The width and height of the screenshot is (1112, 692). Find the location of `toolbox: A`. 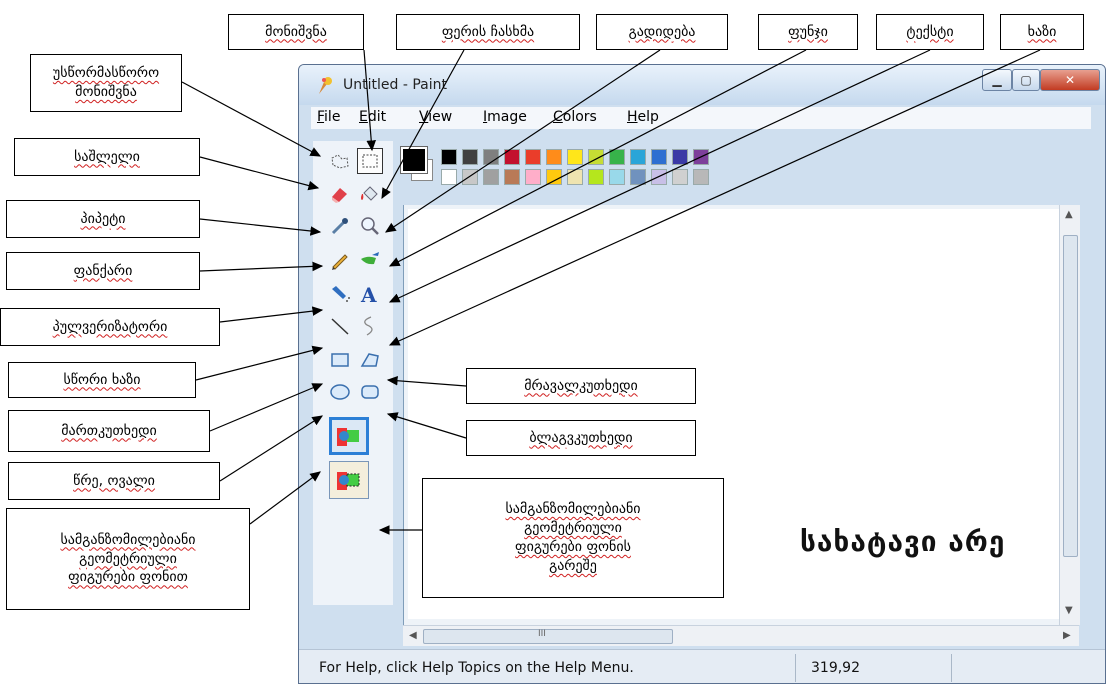

toolbox: A is located at coordinates (353, 373).